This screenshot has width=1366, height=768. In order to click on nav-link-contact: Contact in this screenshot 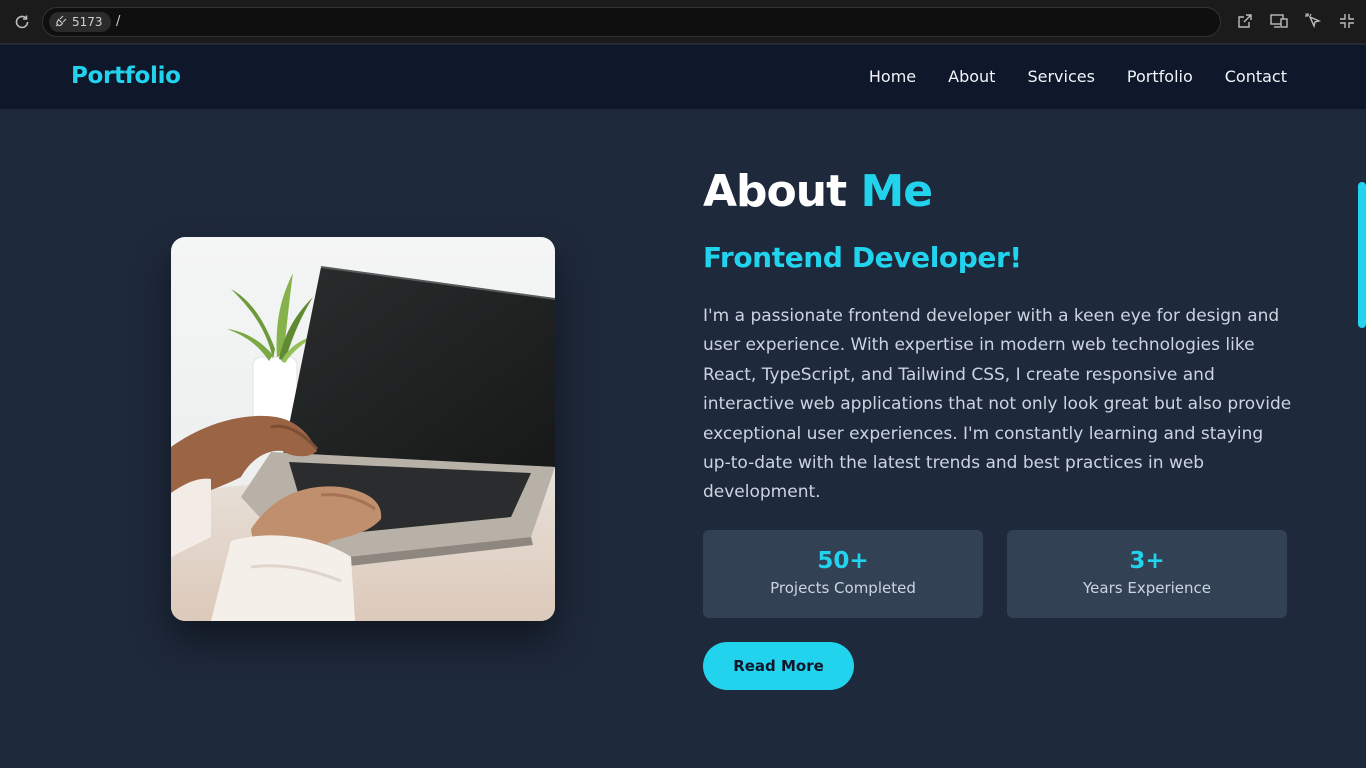, I will do `click(1256, 76)`.